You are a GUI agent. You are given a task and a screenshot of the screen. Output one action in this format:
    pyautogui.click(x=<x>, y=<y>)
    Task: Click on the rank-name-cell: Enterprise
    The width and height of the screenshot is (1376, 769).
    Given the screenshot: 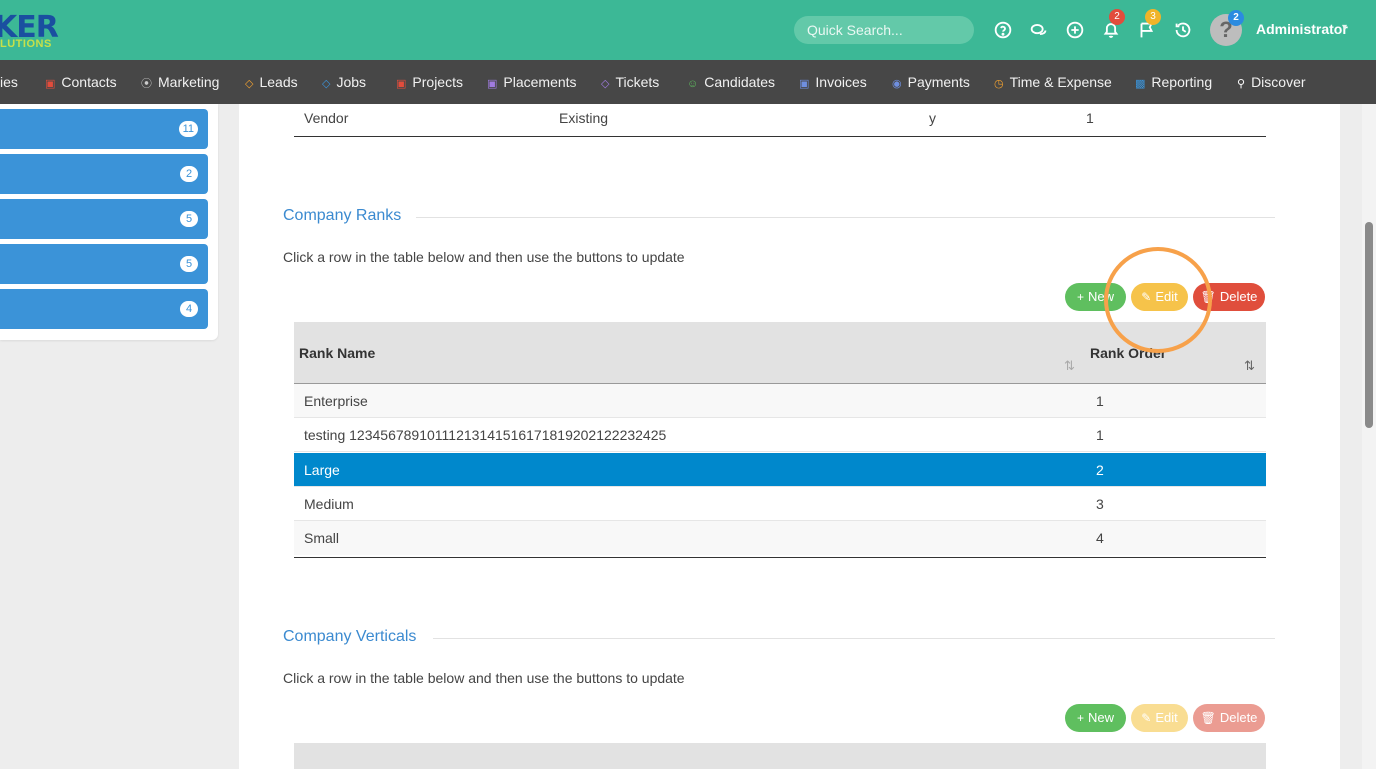 What is the action you would take?
    pyautogui.click(x=336, y=401)
    